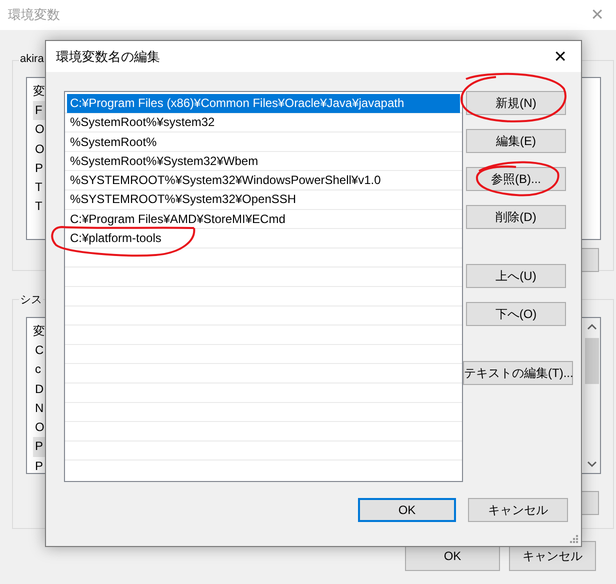 The image size is (616, 584). What do you see at coordinates (108, 57) in the screenshot?
I see `dialog-title: 環境変数名の編集` at bounding box center [108, 57].